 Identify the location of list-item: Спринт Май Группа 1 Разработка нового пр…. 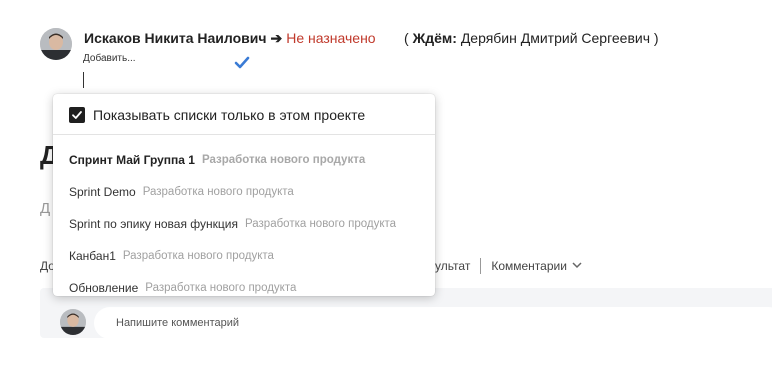
(248, 160).